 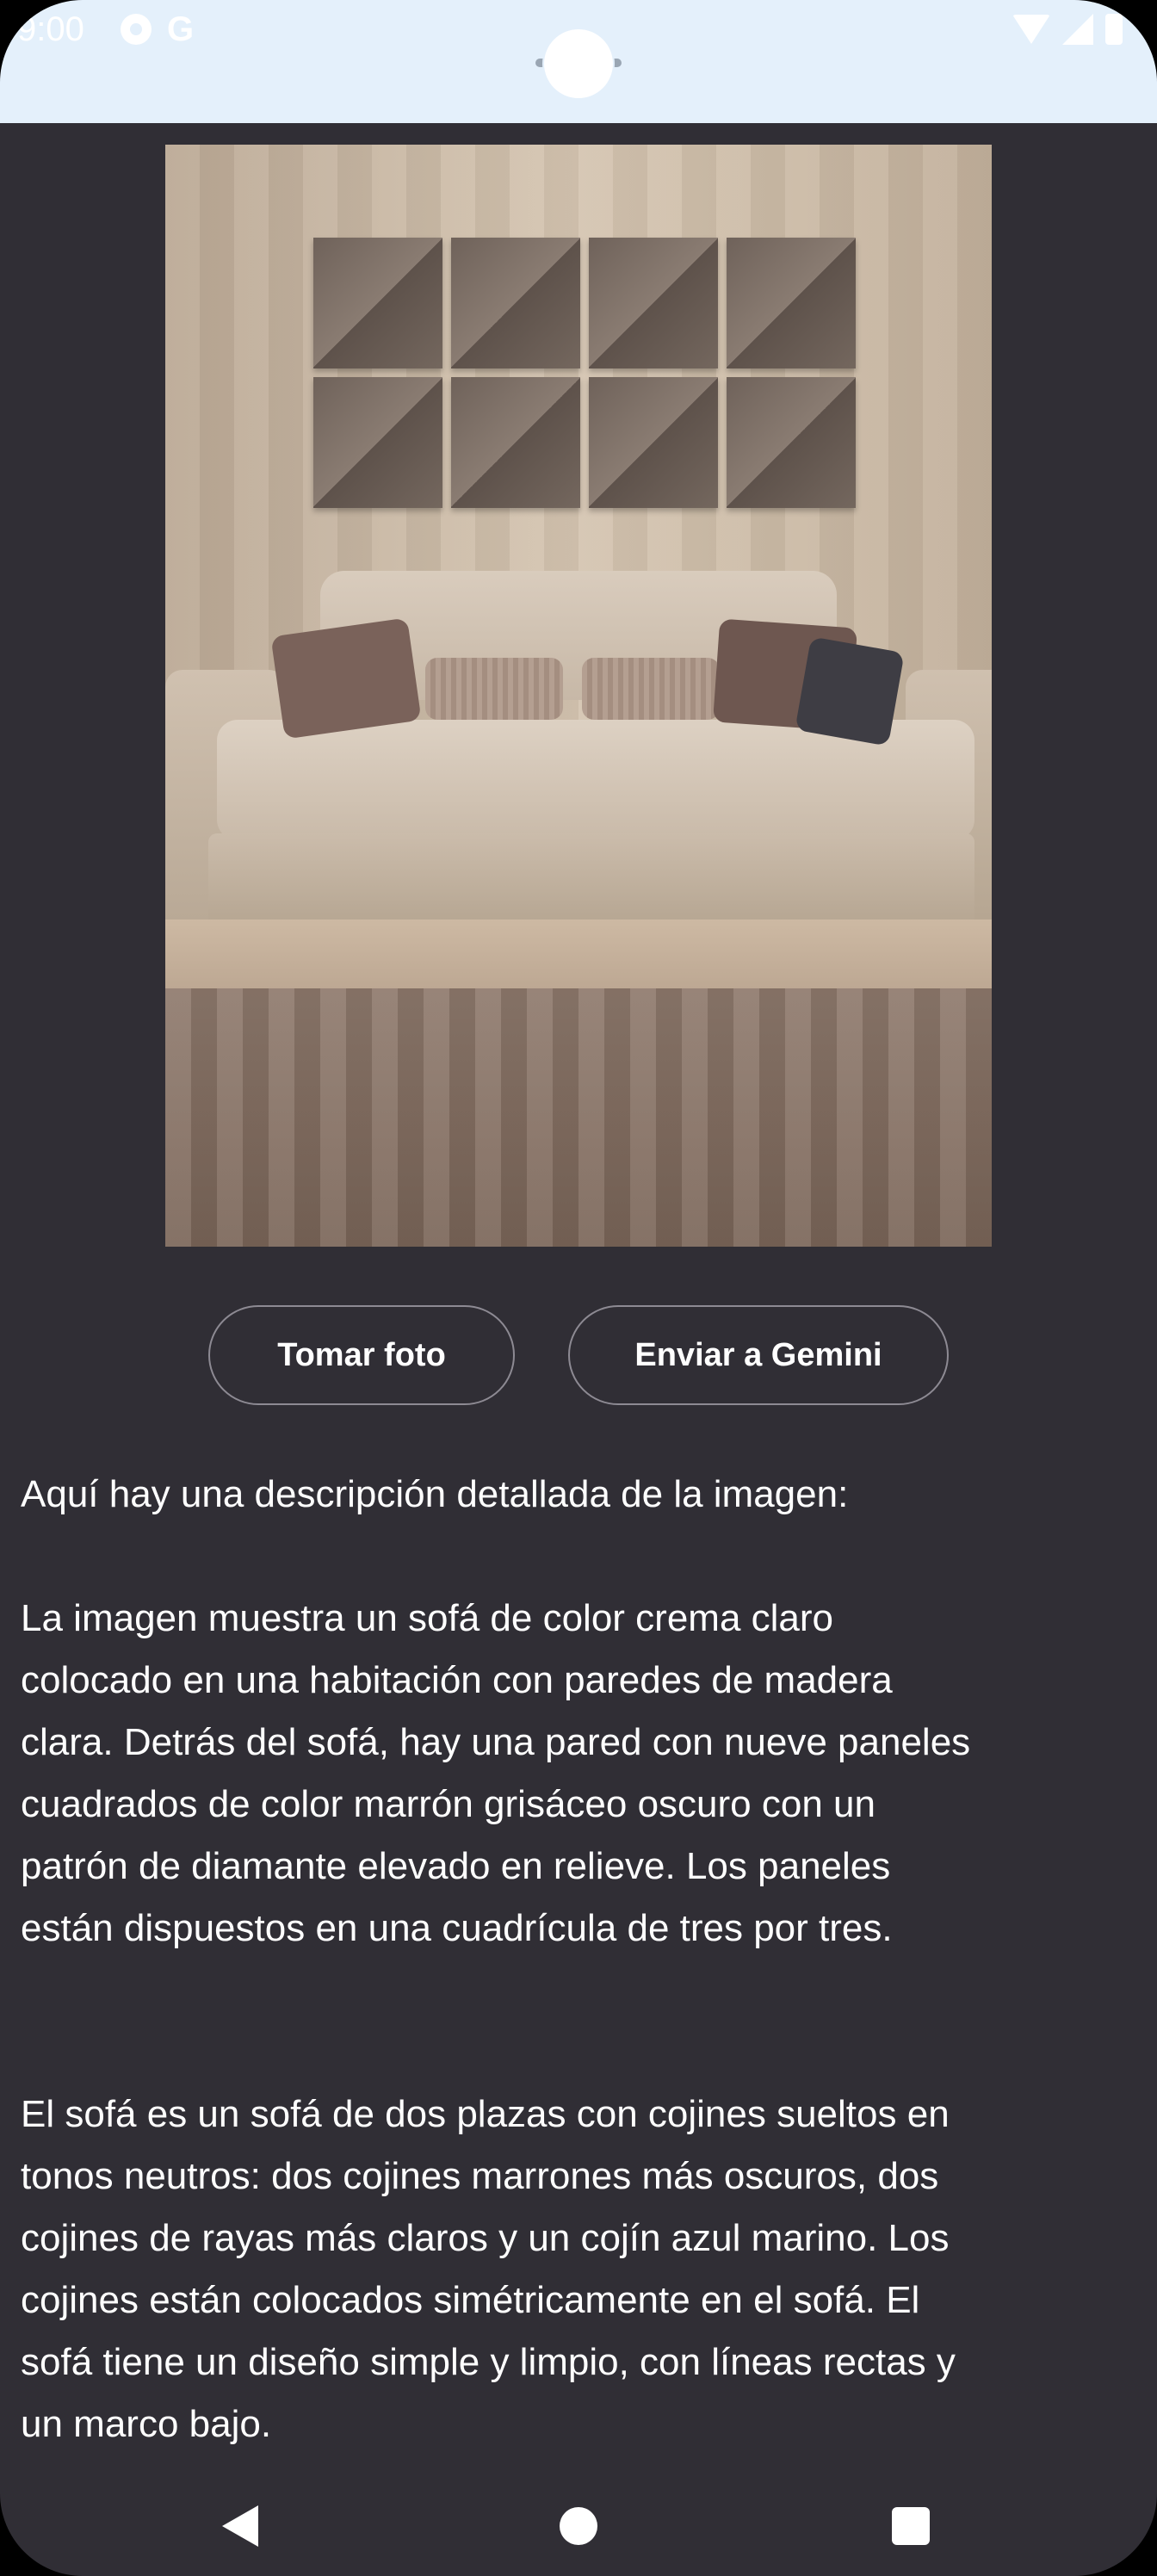 What do you see at coordinates (181, 29) in the screenshot?
I see `g-icon: G` at bounding box center [181, 29].